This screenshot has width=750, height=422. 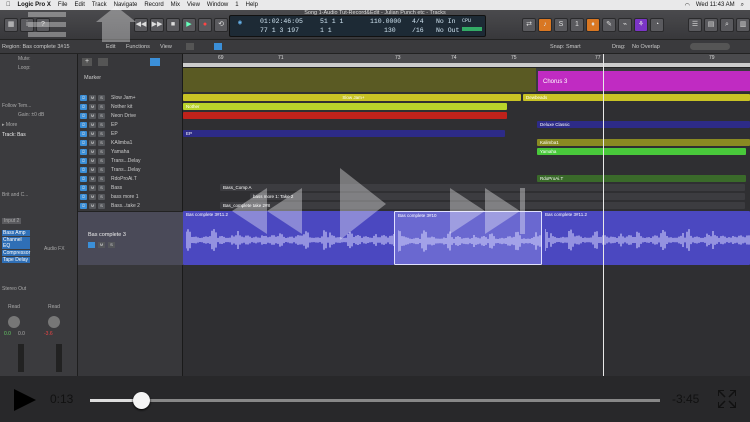 What do you see at coordinates (636, 97) in the screenshot?
I see `region: Dewbeads` at bounding box center [636, 97].